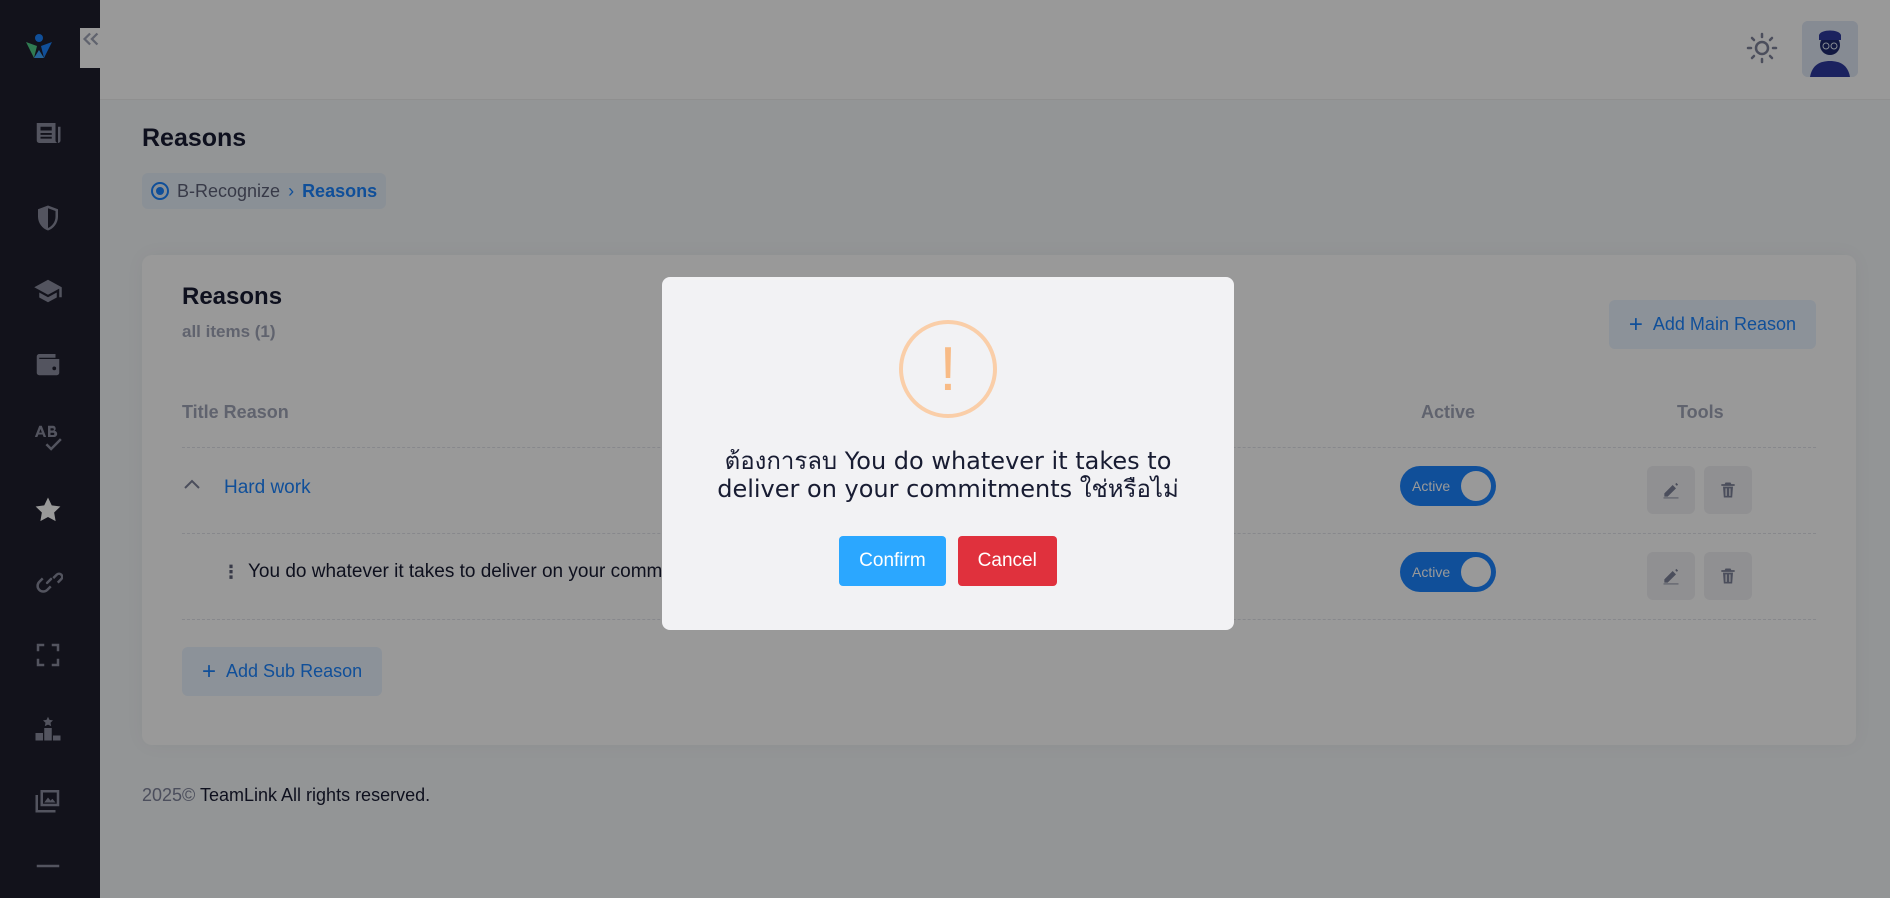 This screenshot has height=898, width=1890. I want to click on cancel-button: Cancel, so click(1007, 561).